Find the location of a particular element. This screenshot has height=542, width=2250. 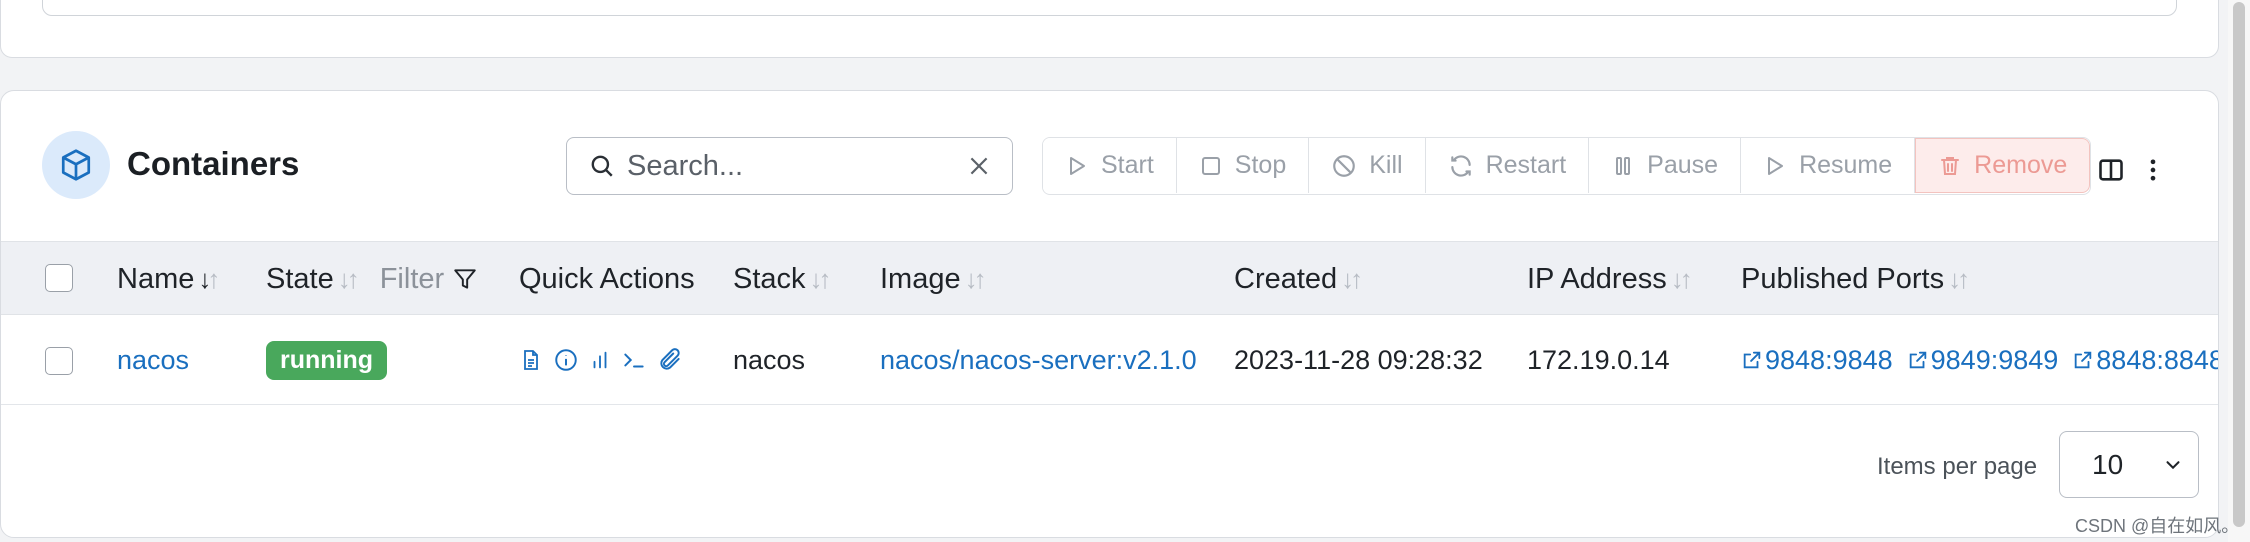

column-image: Image ↓↑ is located at coordinates (933, 279).